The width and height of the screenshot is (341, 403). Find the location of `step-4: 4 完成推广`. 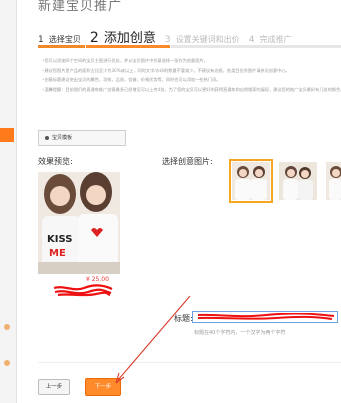

step-4: 4 完成推广 is located at coordinates (270, 36).